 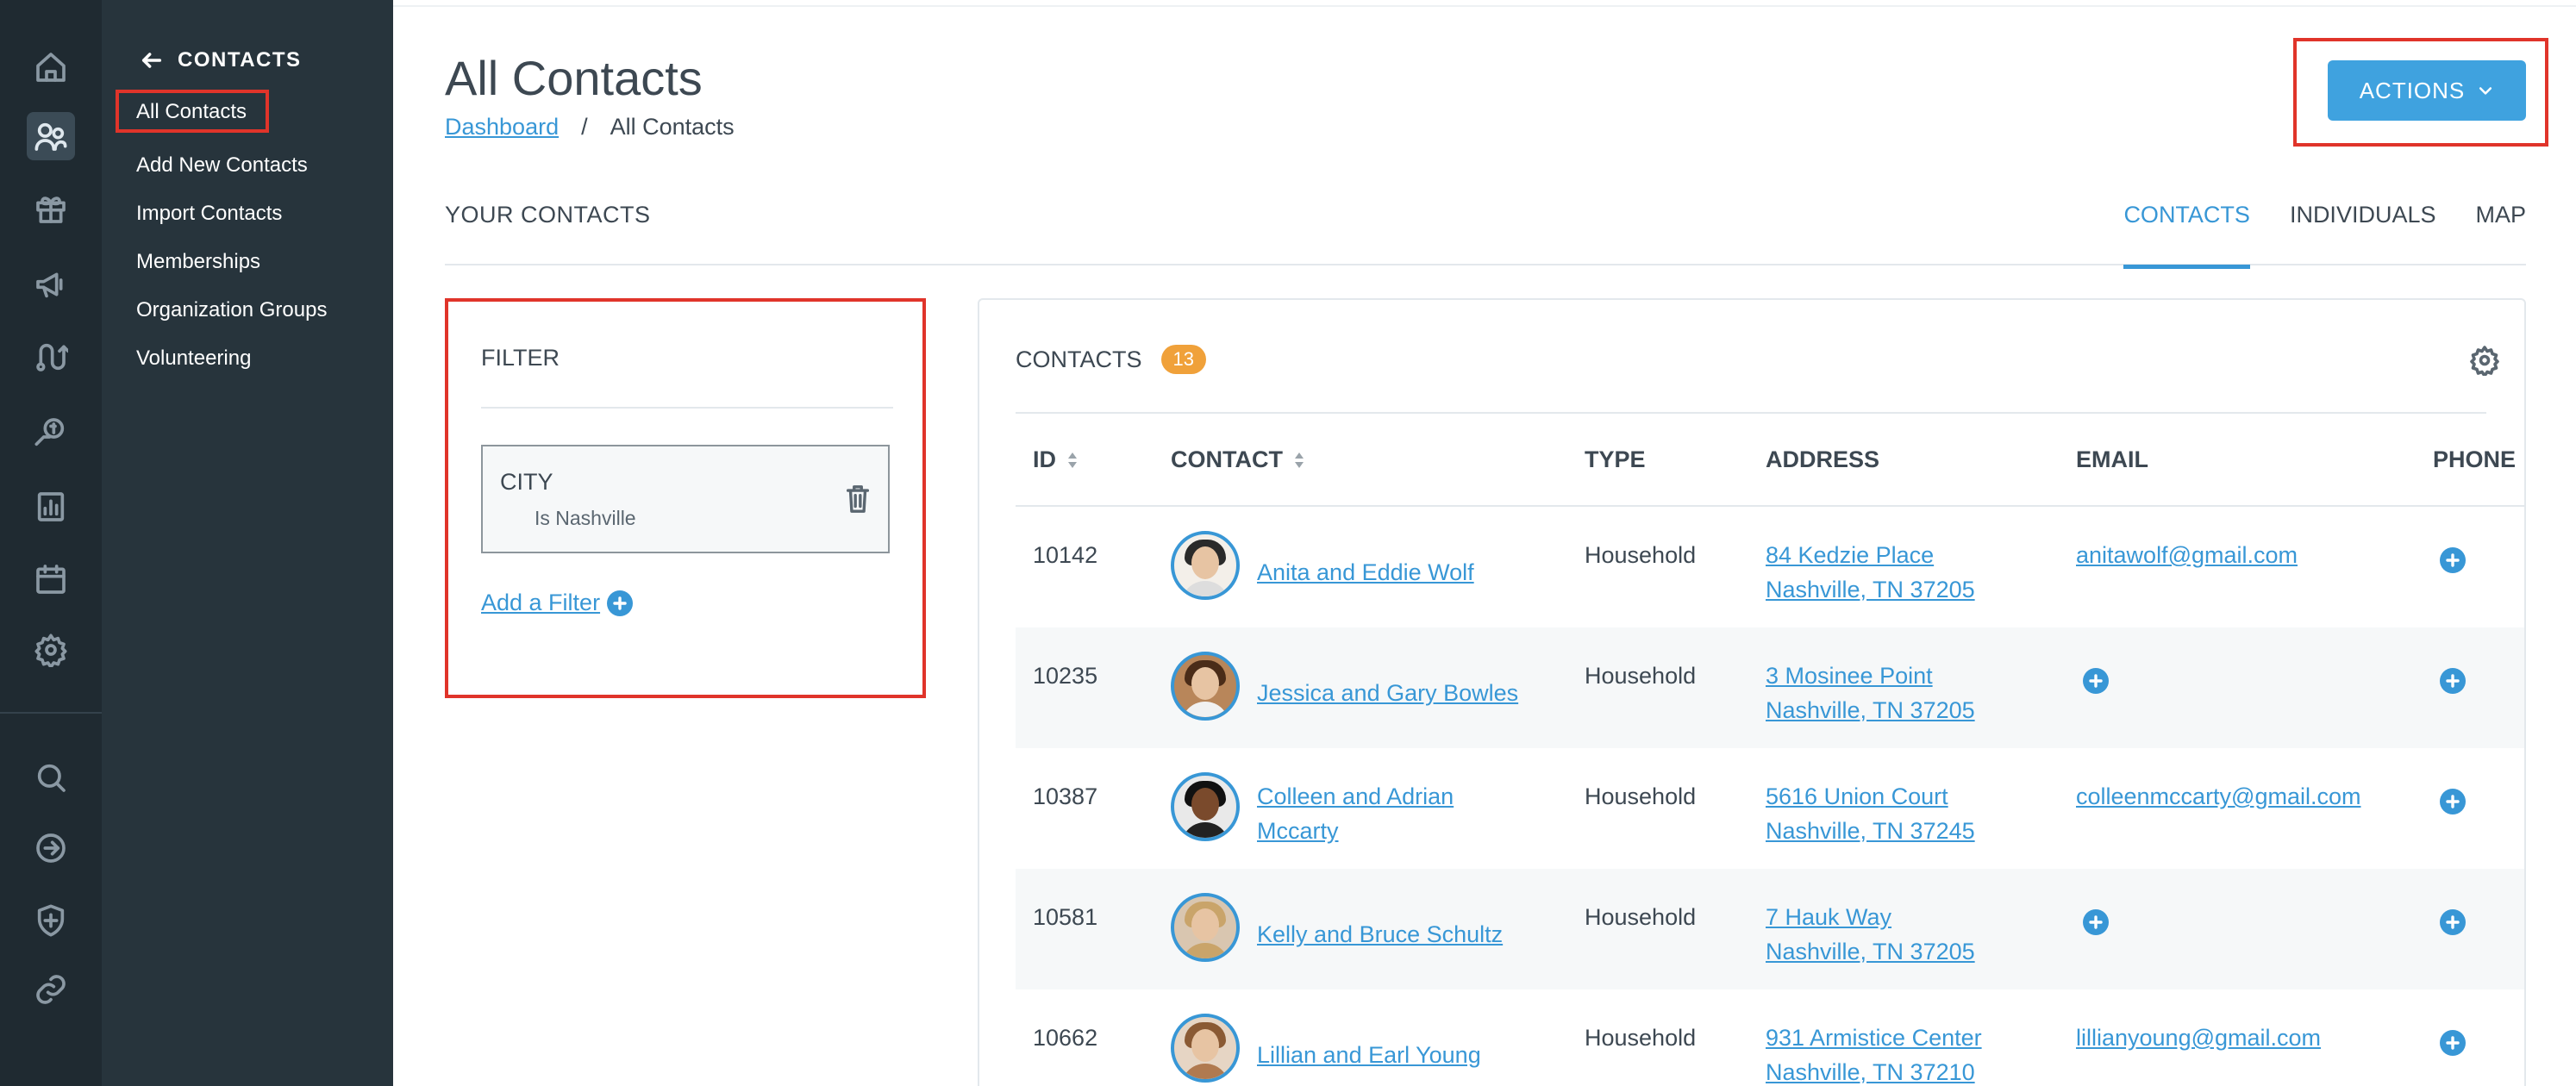 I want to click on add-filter-label: Add a Filter, so click(x=541, y=602).